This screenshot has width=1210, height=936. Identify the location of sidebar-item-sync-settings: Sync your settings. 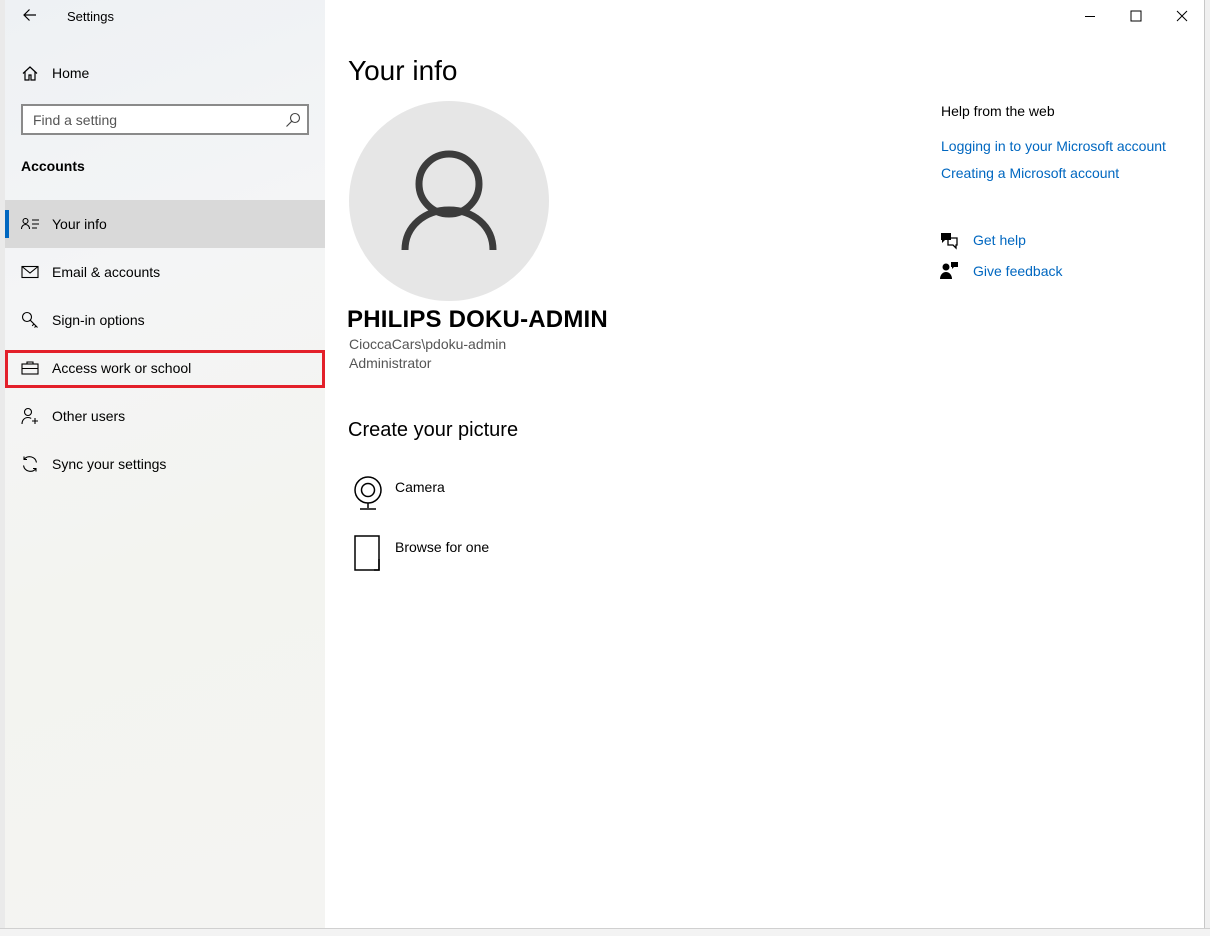
(165, 464).